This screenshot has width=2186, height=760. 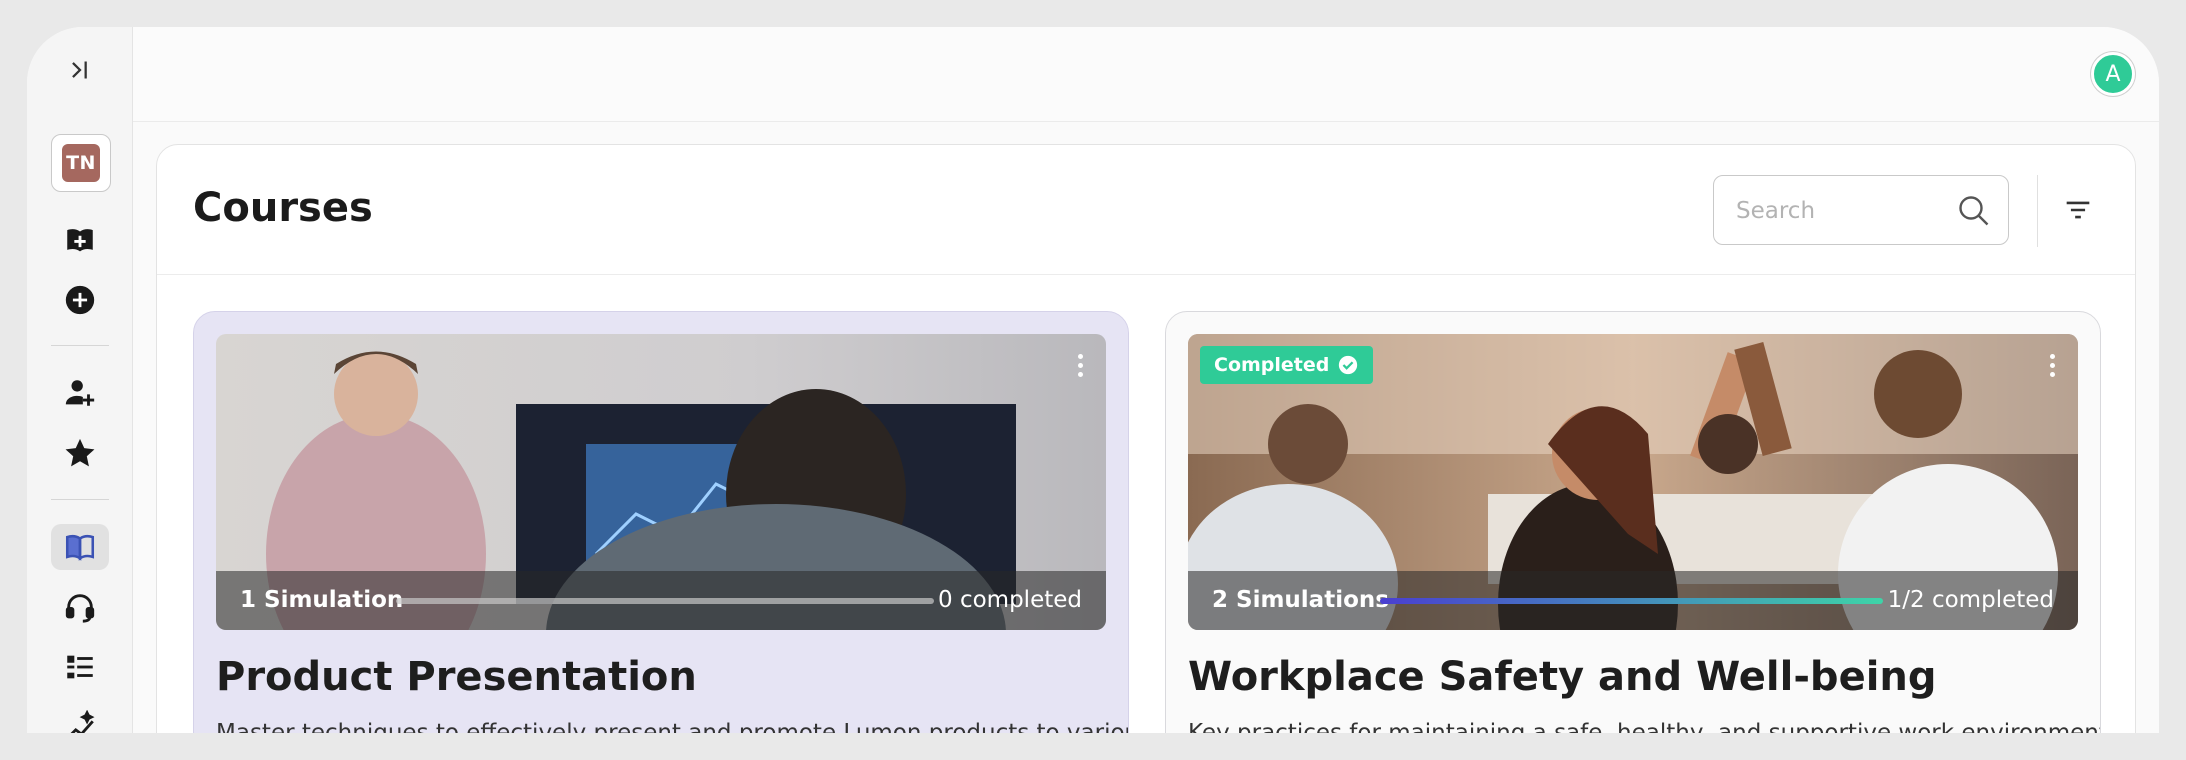 I want to click on headset-icon, so click(x=80, y=608).